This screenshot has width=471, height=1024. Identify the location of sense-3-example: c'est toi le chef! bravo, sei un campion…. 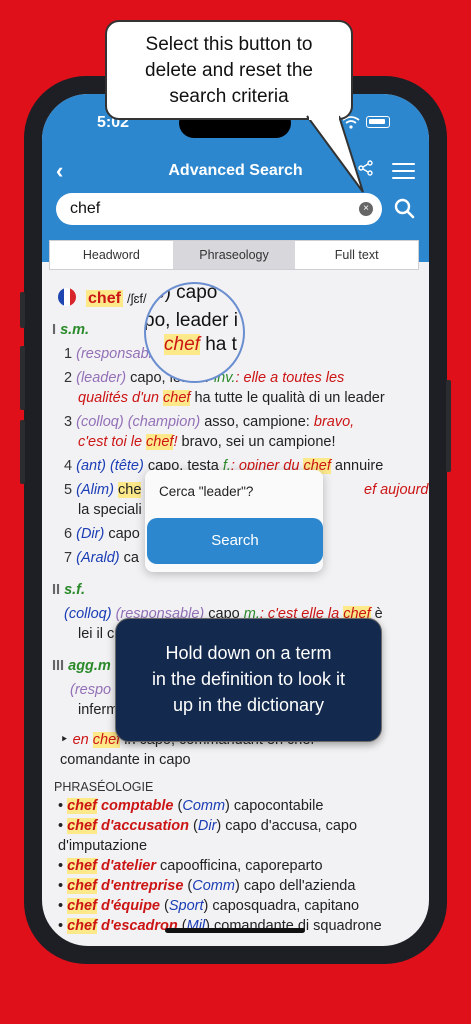
(206, 442).